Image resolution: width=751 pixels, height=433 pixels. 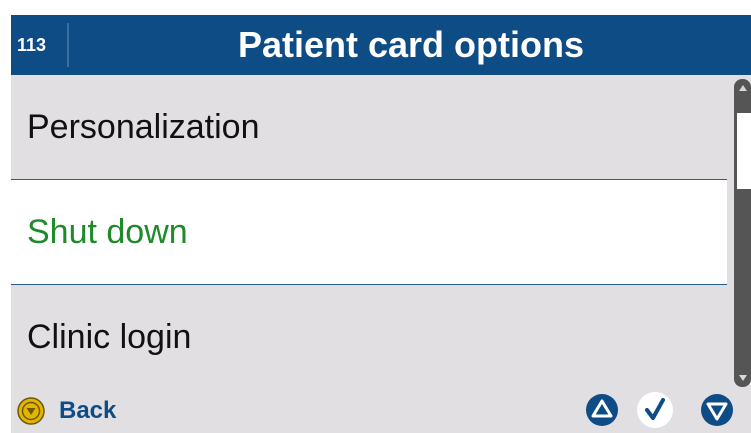 What do you see at coordinates (742, 233) in the screenshot?
I see `menu-scrollbar` at bounding box center [742, 233].